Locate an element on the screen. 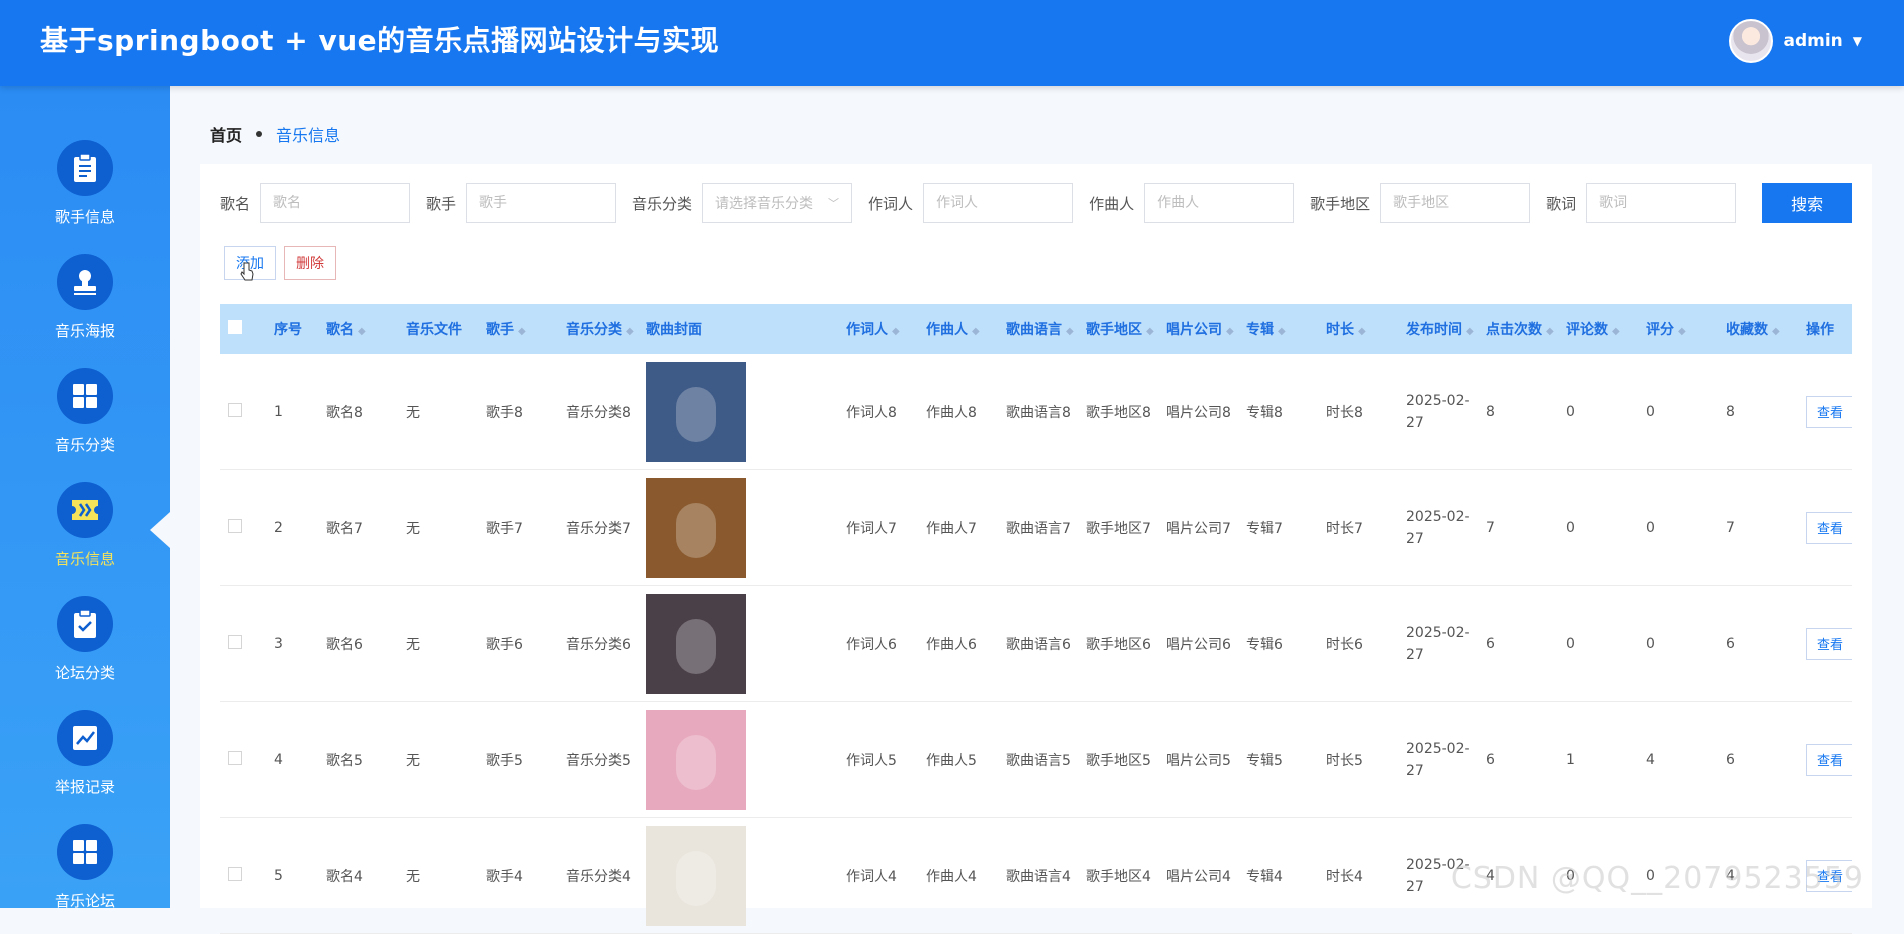  app-title: 基于springboot + vue的音乐点播网站设计与实现 is located at coordinates (380, 40).